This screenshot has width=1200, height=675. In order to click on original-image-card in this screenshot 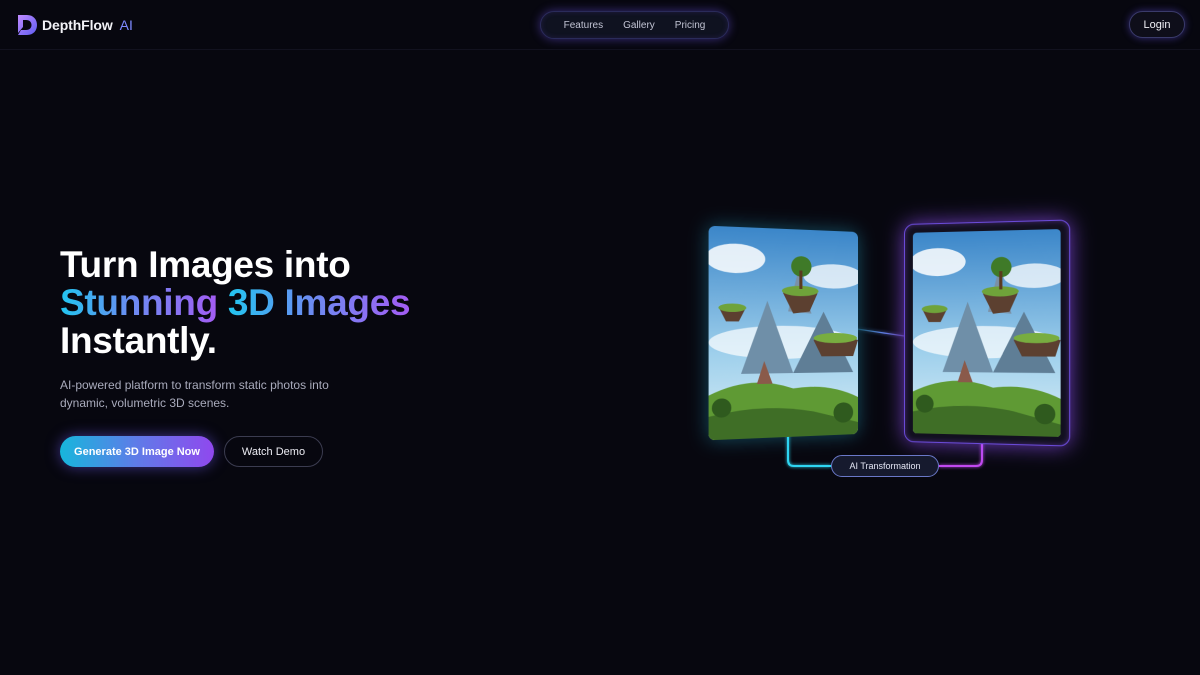, I will do `click(783, 333)`.